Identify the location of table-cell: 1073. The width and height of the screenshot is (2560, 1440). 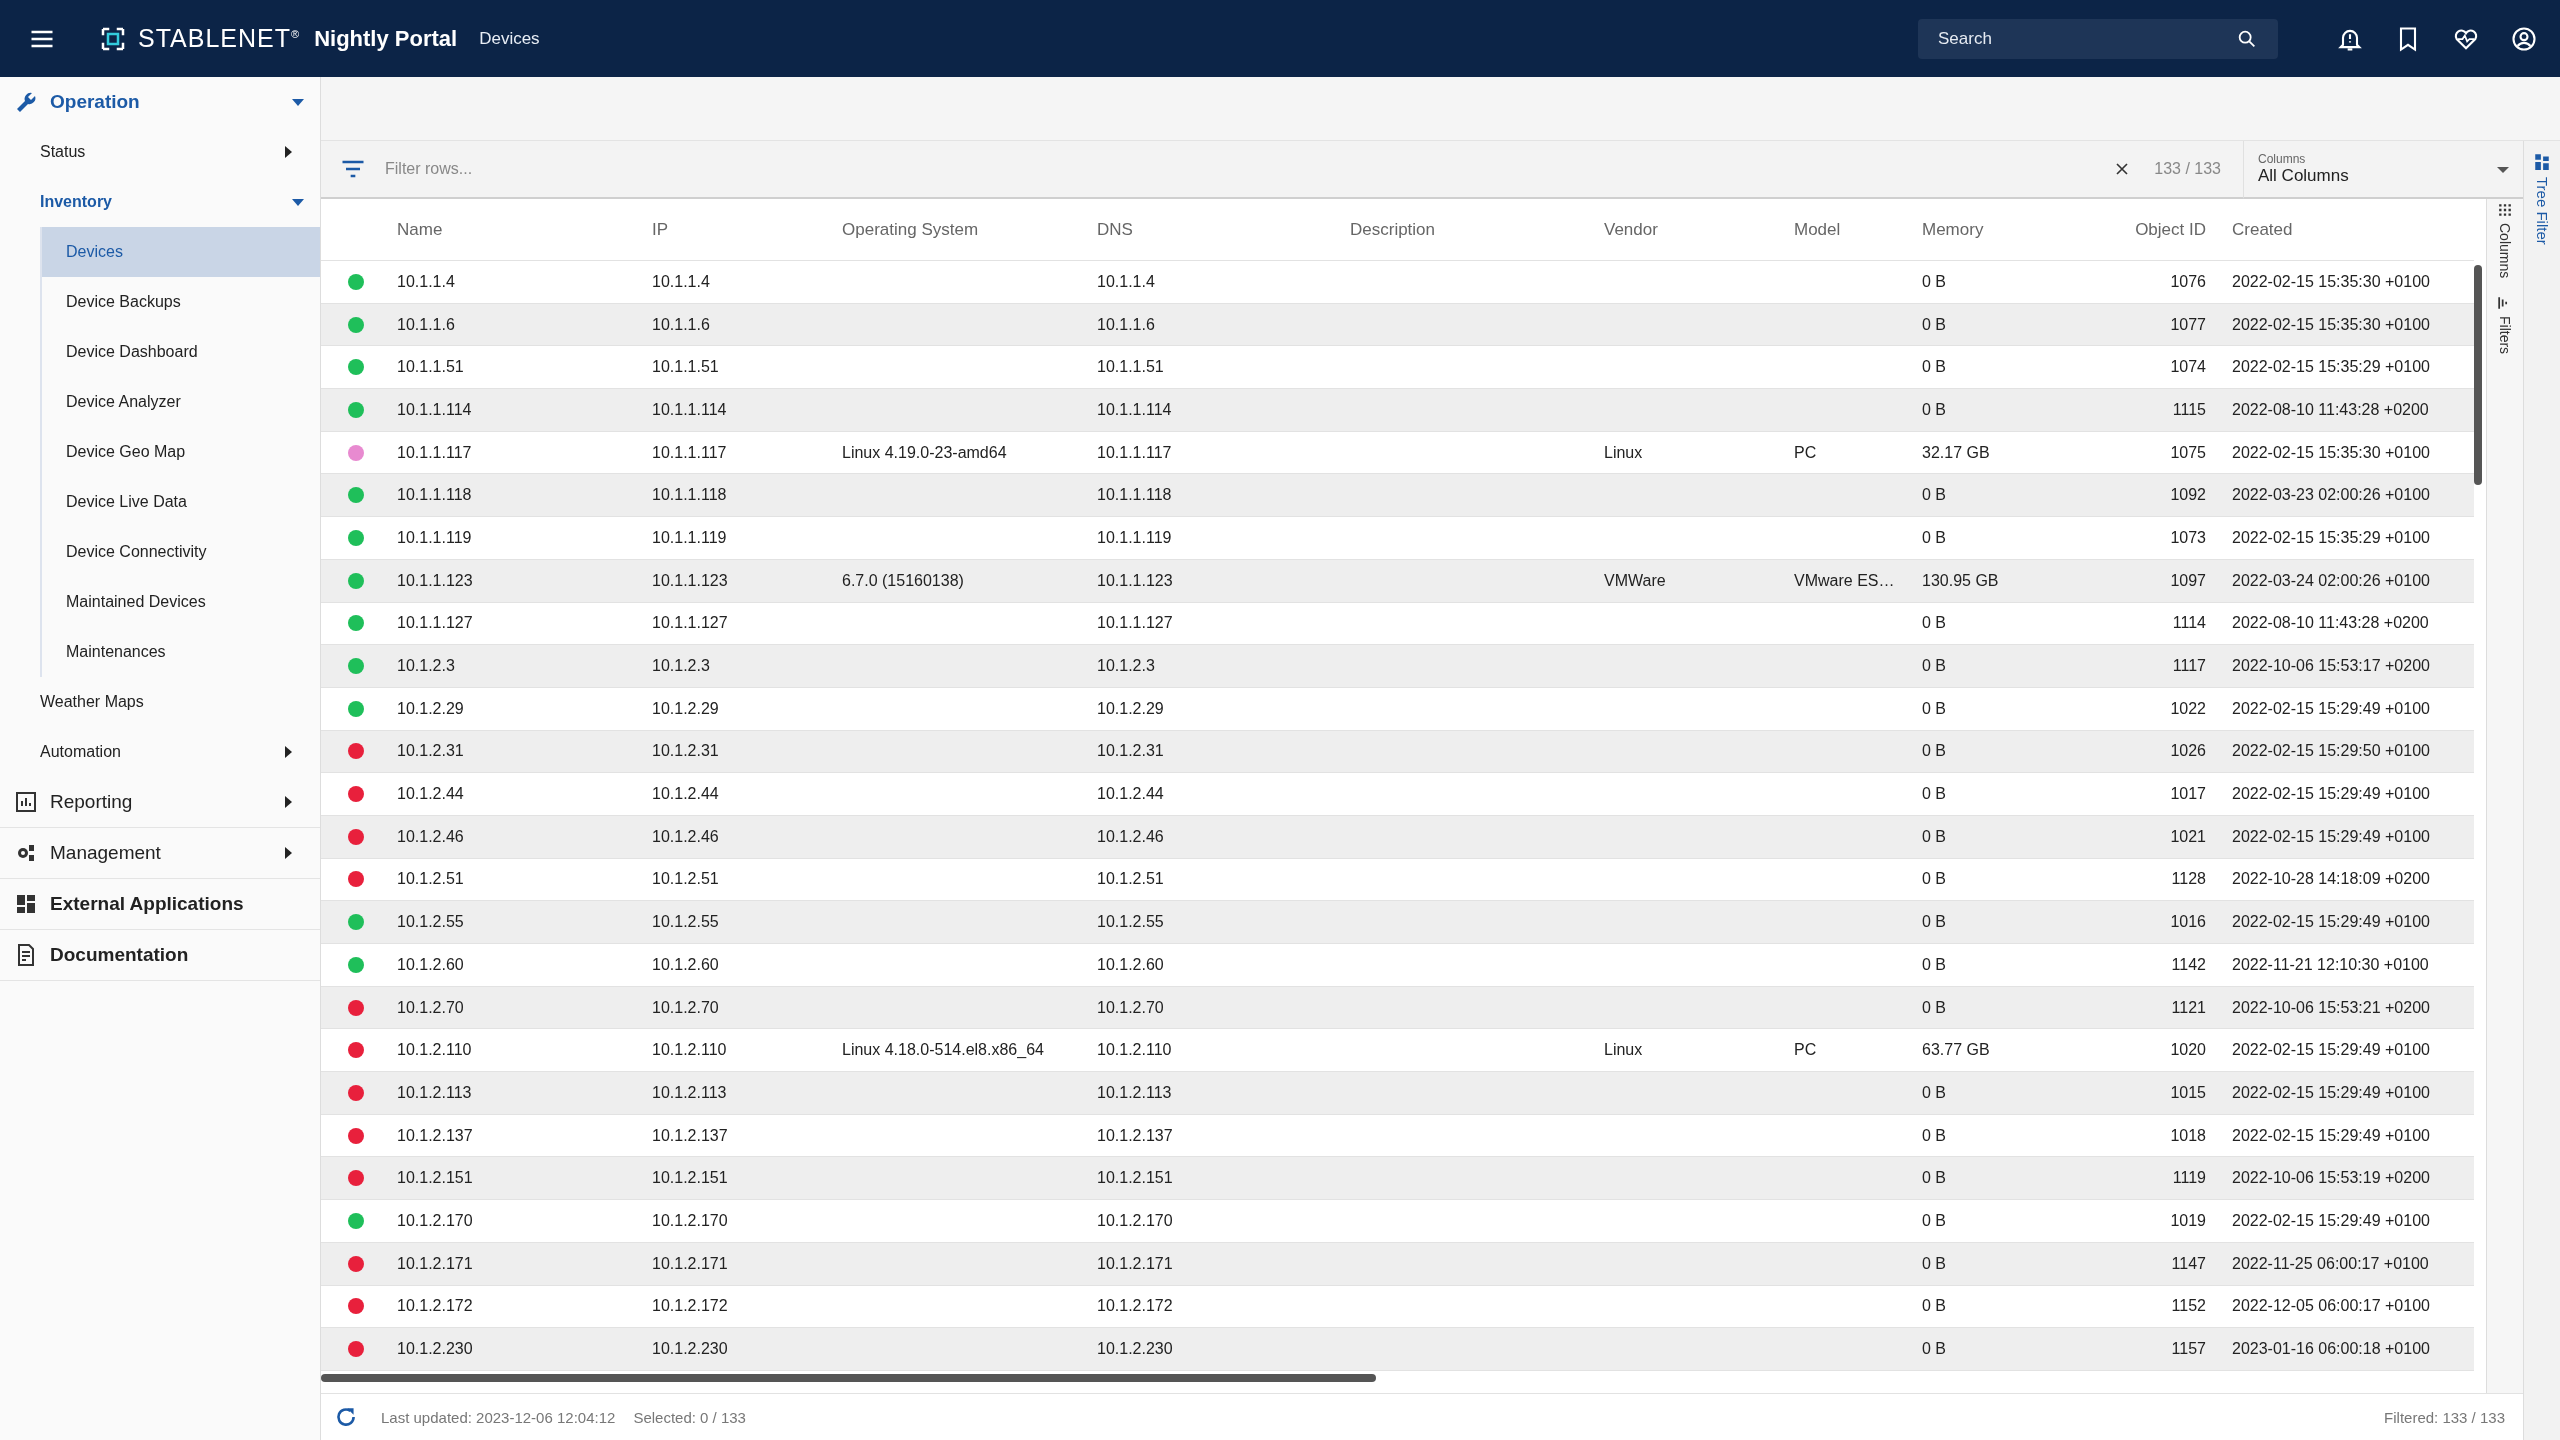
(2188, 537).